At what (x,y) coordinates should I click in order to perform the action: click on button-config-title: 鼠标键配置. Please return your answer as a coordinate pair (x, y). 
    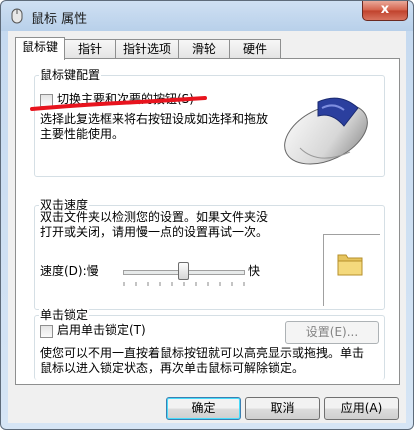
    Looking at the image, I should click on (70, 75).